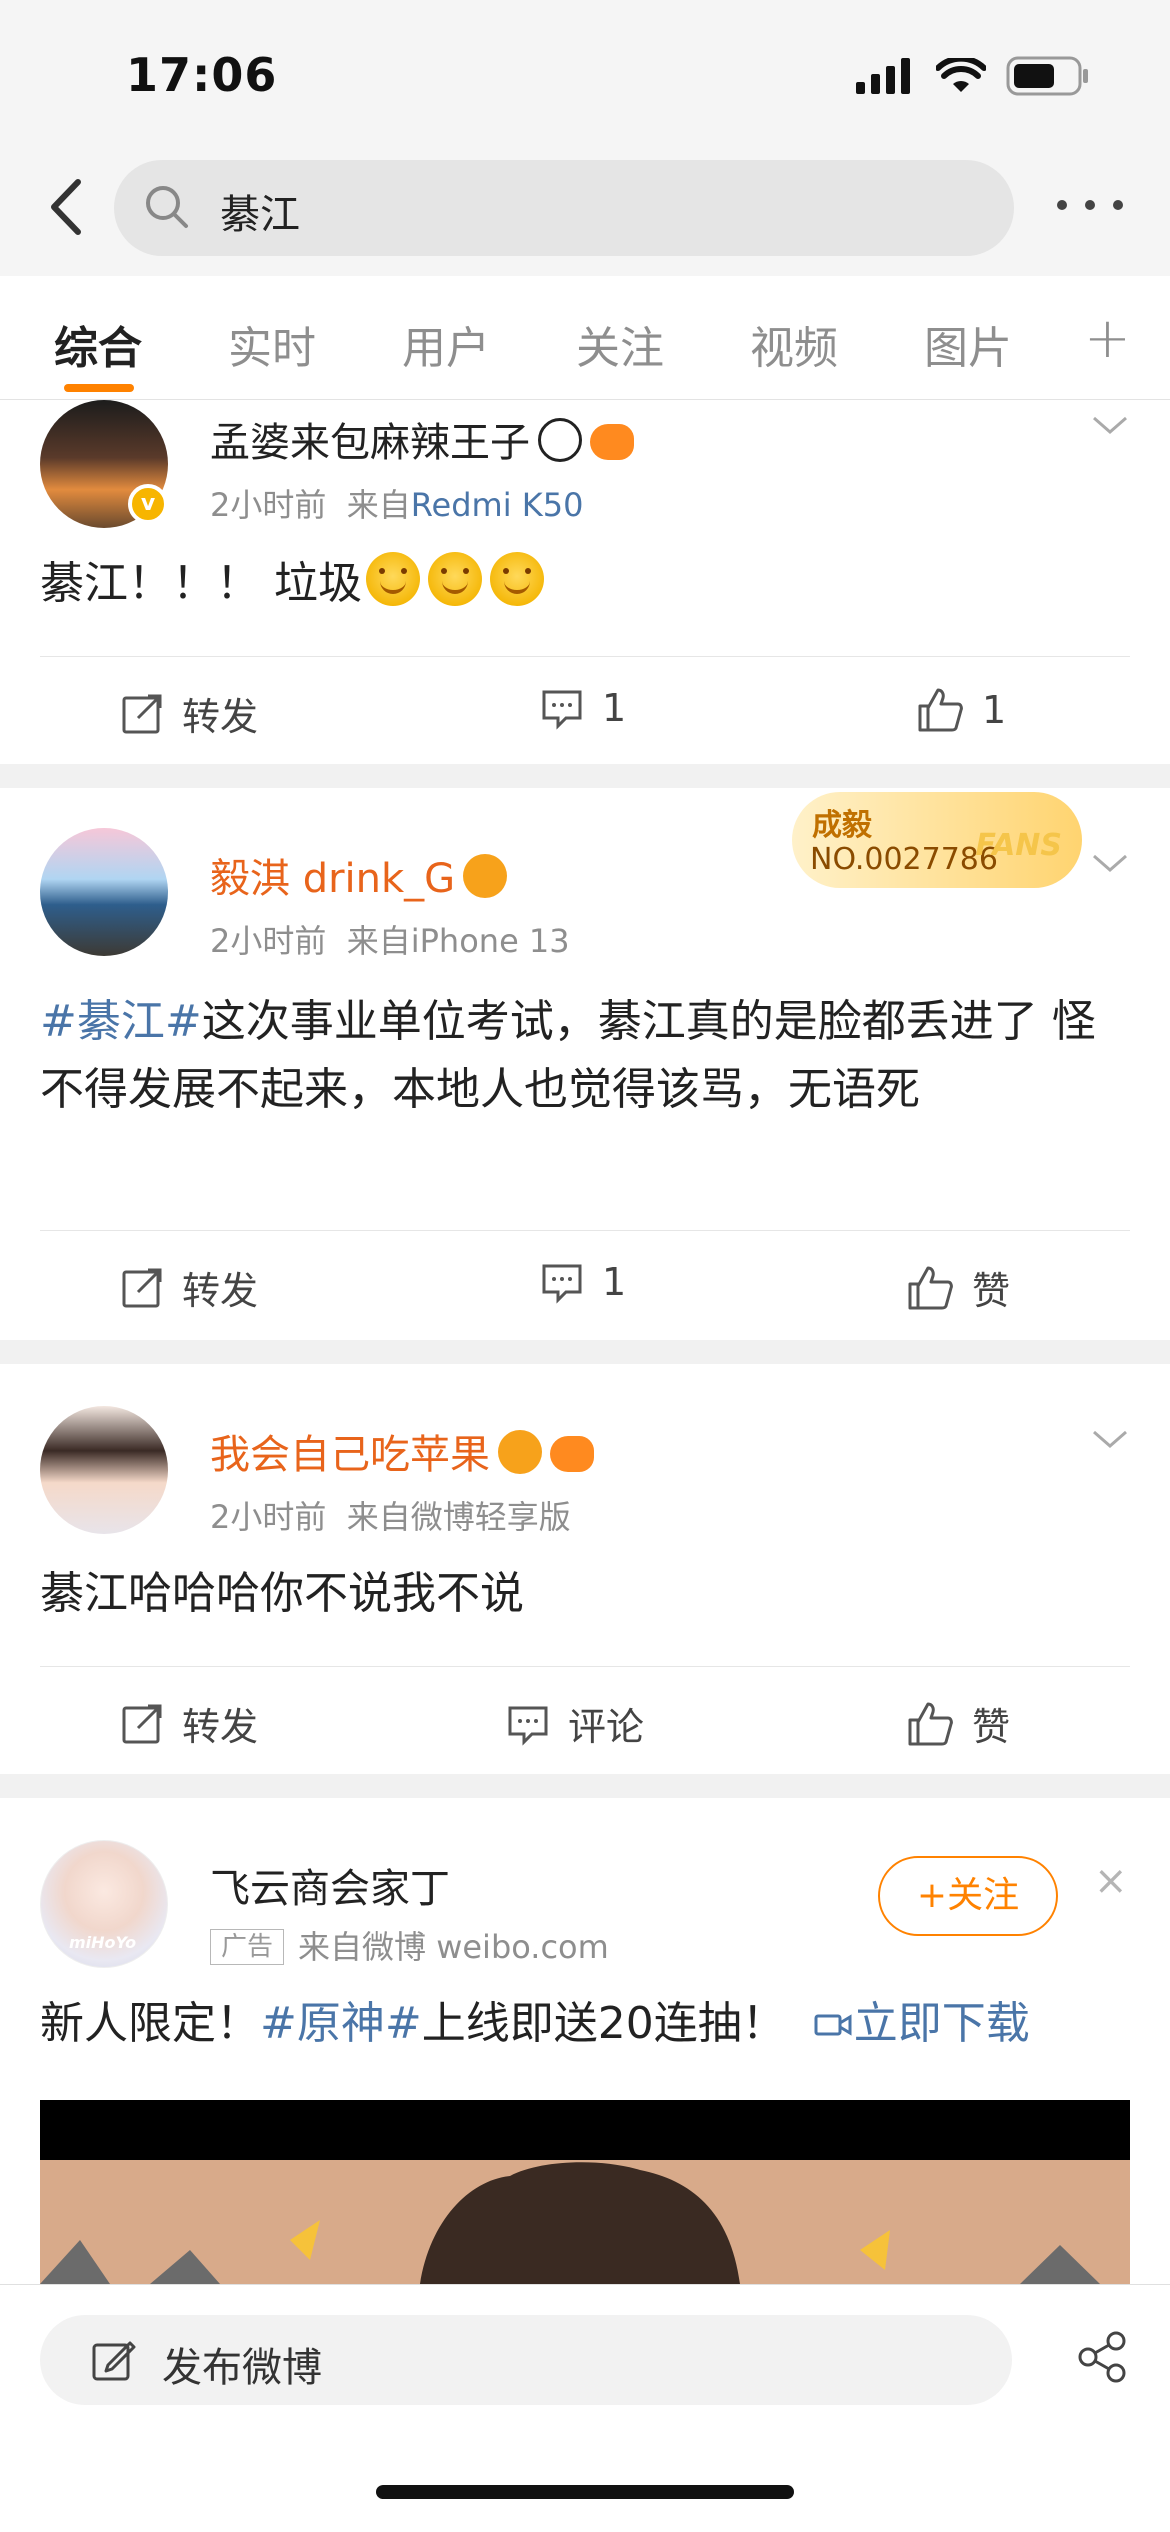 The width and height of the screenshot is (1170, 2532). I want to click on status-bar: 17:06, so click(585, 75).